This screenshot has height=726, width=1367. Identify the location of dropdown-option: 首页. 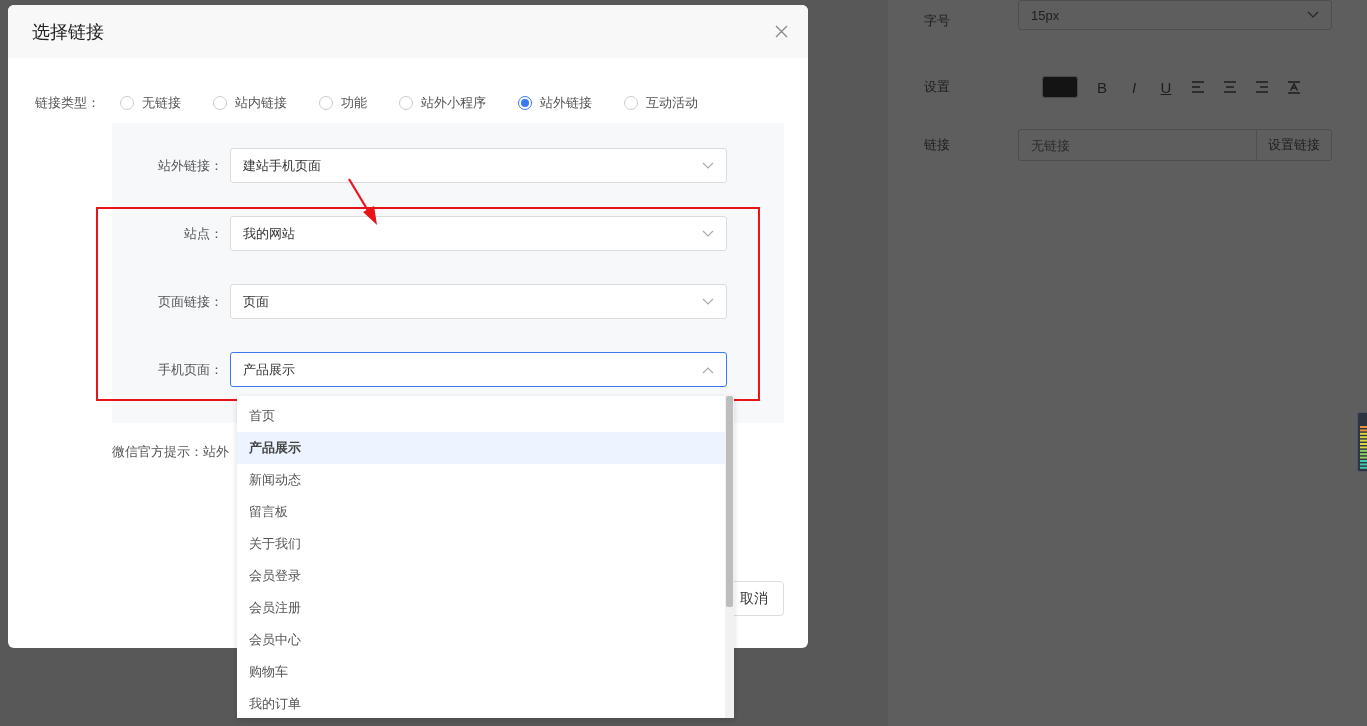
(481, 416).